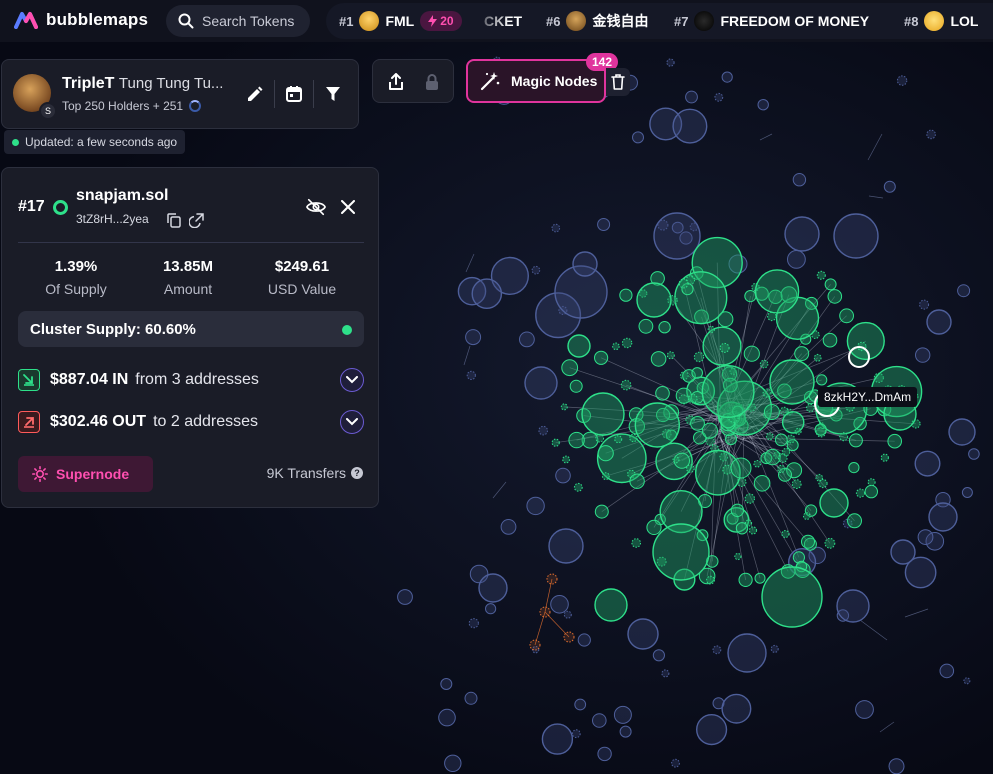 The width and height of the screenshot is (993, 774). I want to click on ticker-item-7: #7 FREEDOM OF MONEY, so click(771, 21).